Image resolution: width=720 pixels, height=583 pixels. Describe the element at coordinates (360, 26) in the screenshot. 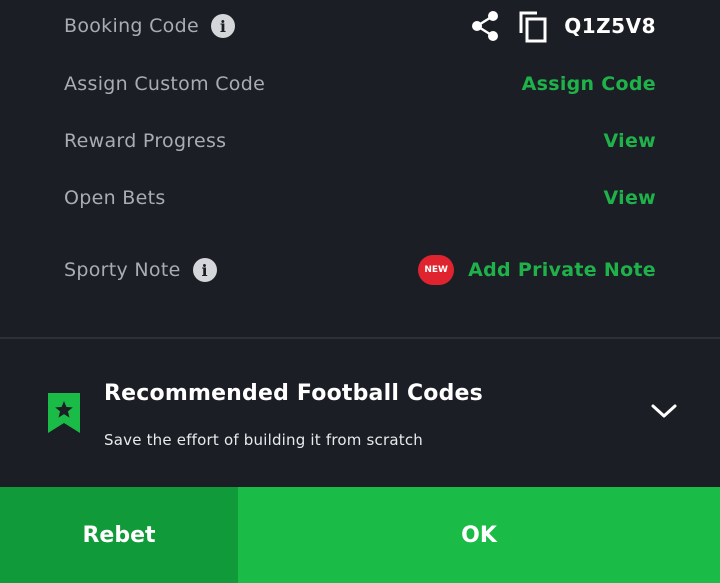

I see `booking-code-row: Booking Code i Q1Z5V8` at that location.